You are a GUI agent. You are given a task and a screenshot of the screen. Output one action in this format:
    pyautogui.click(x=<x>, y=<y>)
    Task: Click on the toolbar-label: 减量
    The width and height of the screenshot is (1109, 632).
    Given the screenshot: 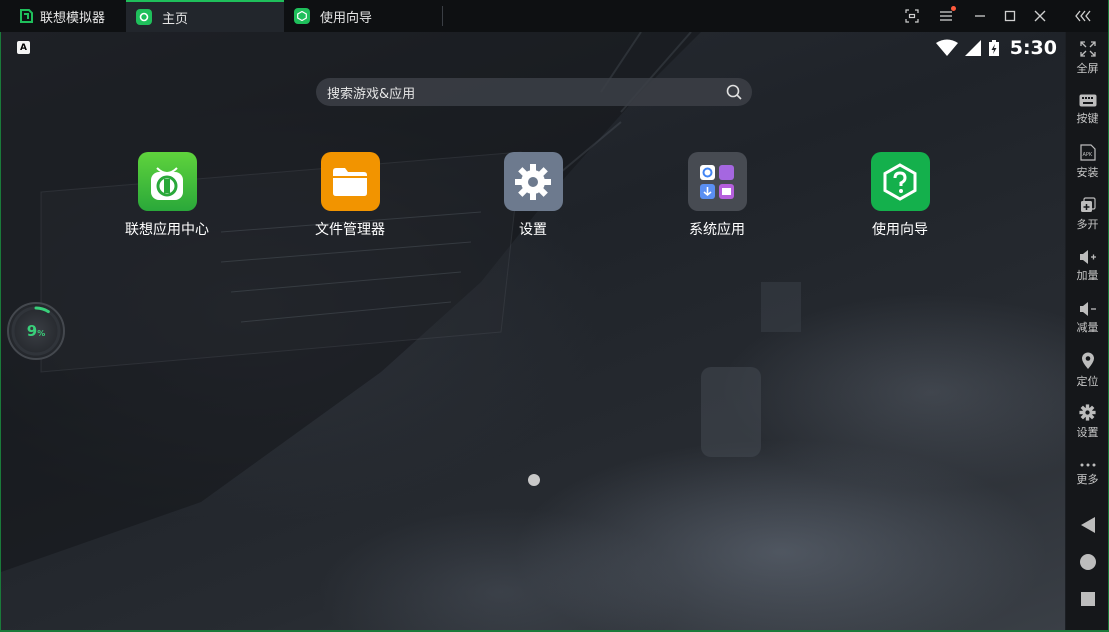 What is the action you would take?
    pyautogui.click(x=1087, y=327)
    